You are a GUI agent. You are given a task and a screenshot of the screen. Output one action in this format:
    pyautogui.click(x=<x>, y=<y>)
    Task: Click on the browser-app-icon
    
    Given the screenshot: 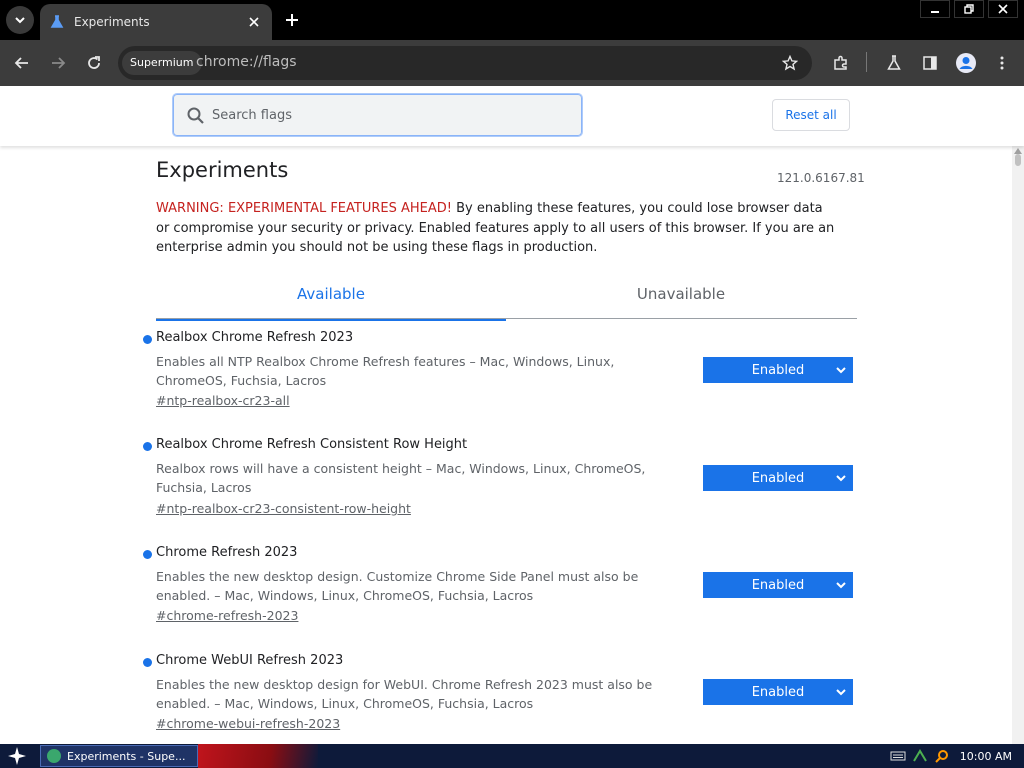 What is the action you would take?
    pyautogui.click(x=54, y=756)
    